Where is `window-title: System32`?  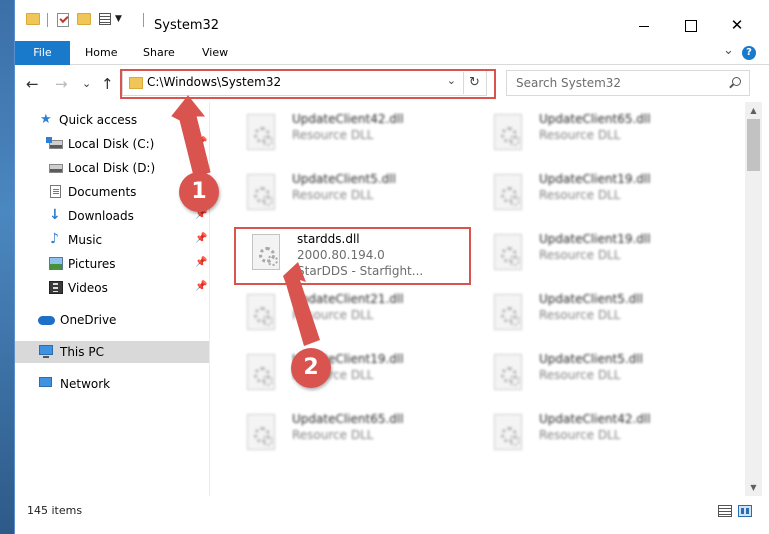
window-title: System32 is located at coordinates (187, 25).